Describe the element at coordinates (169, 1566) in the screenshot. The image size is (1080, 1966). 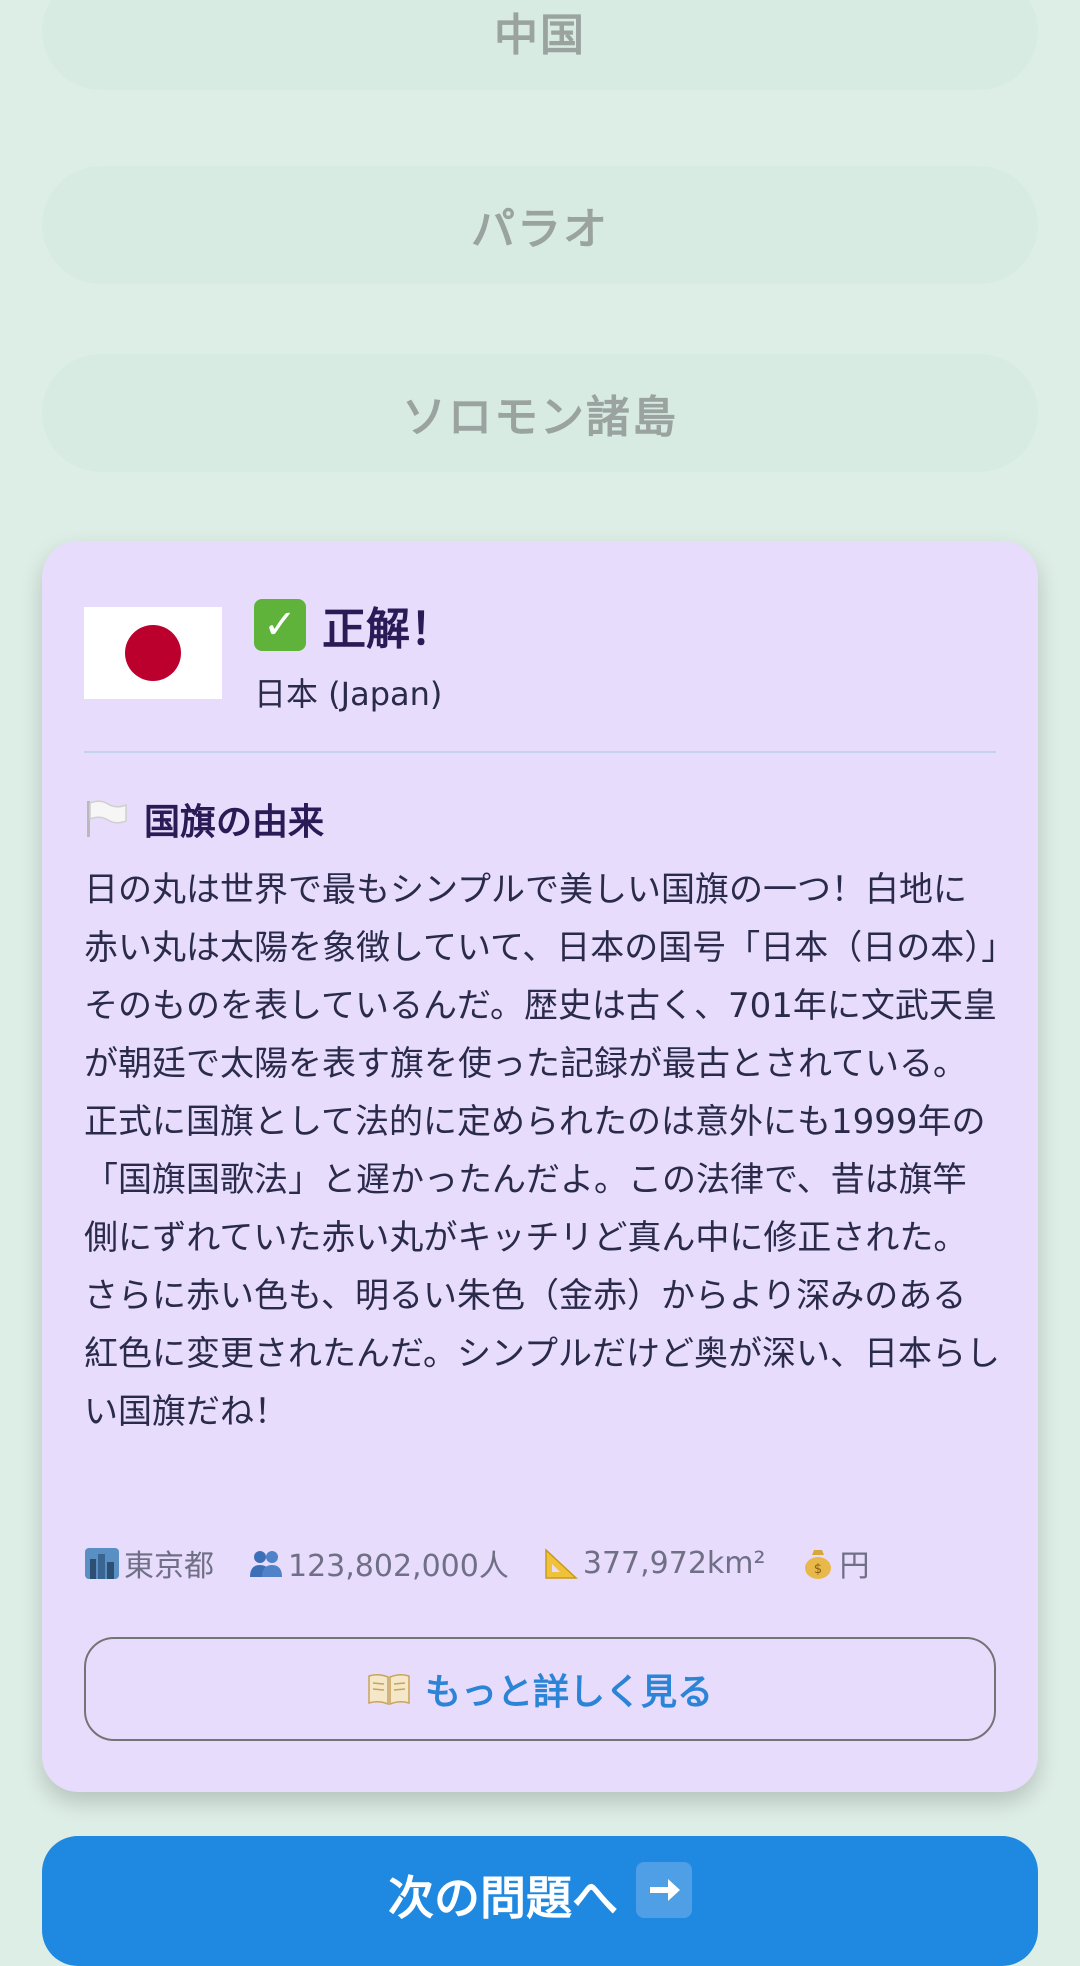
I see `stat-capital-value: 東京都` at that location.